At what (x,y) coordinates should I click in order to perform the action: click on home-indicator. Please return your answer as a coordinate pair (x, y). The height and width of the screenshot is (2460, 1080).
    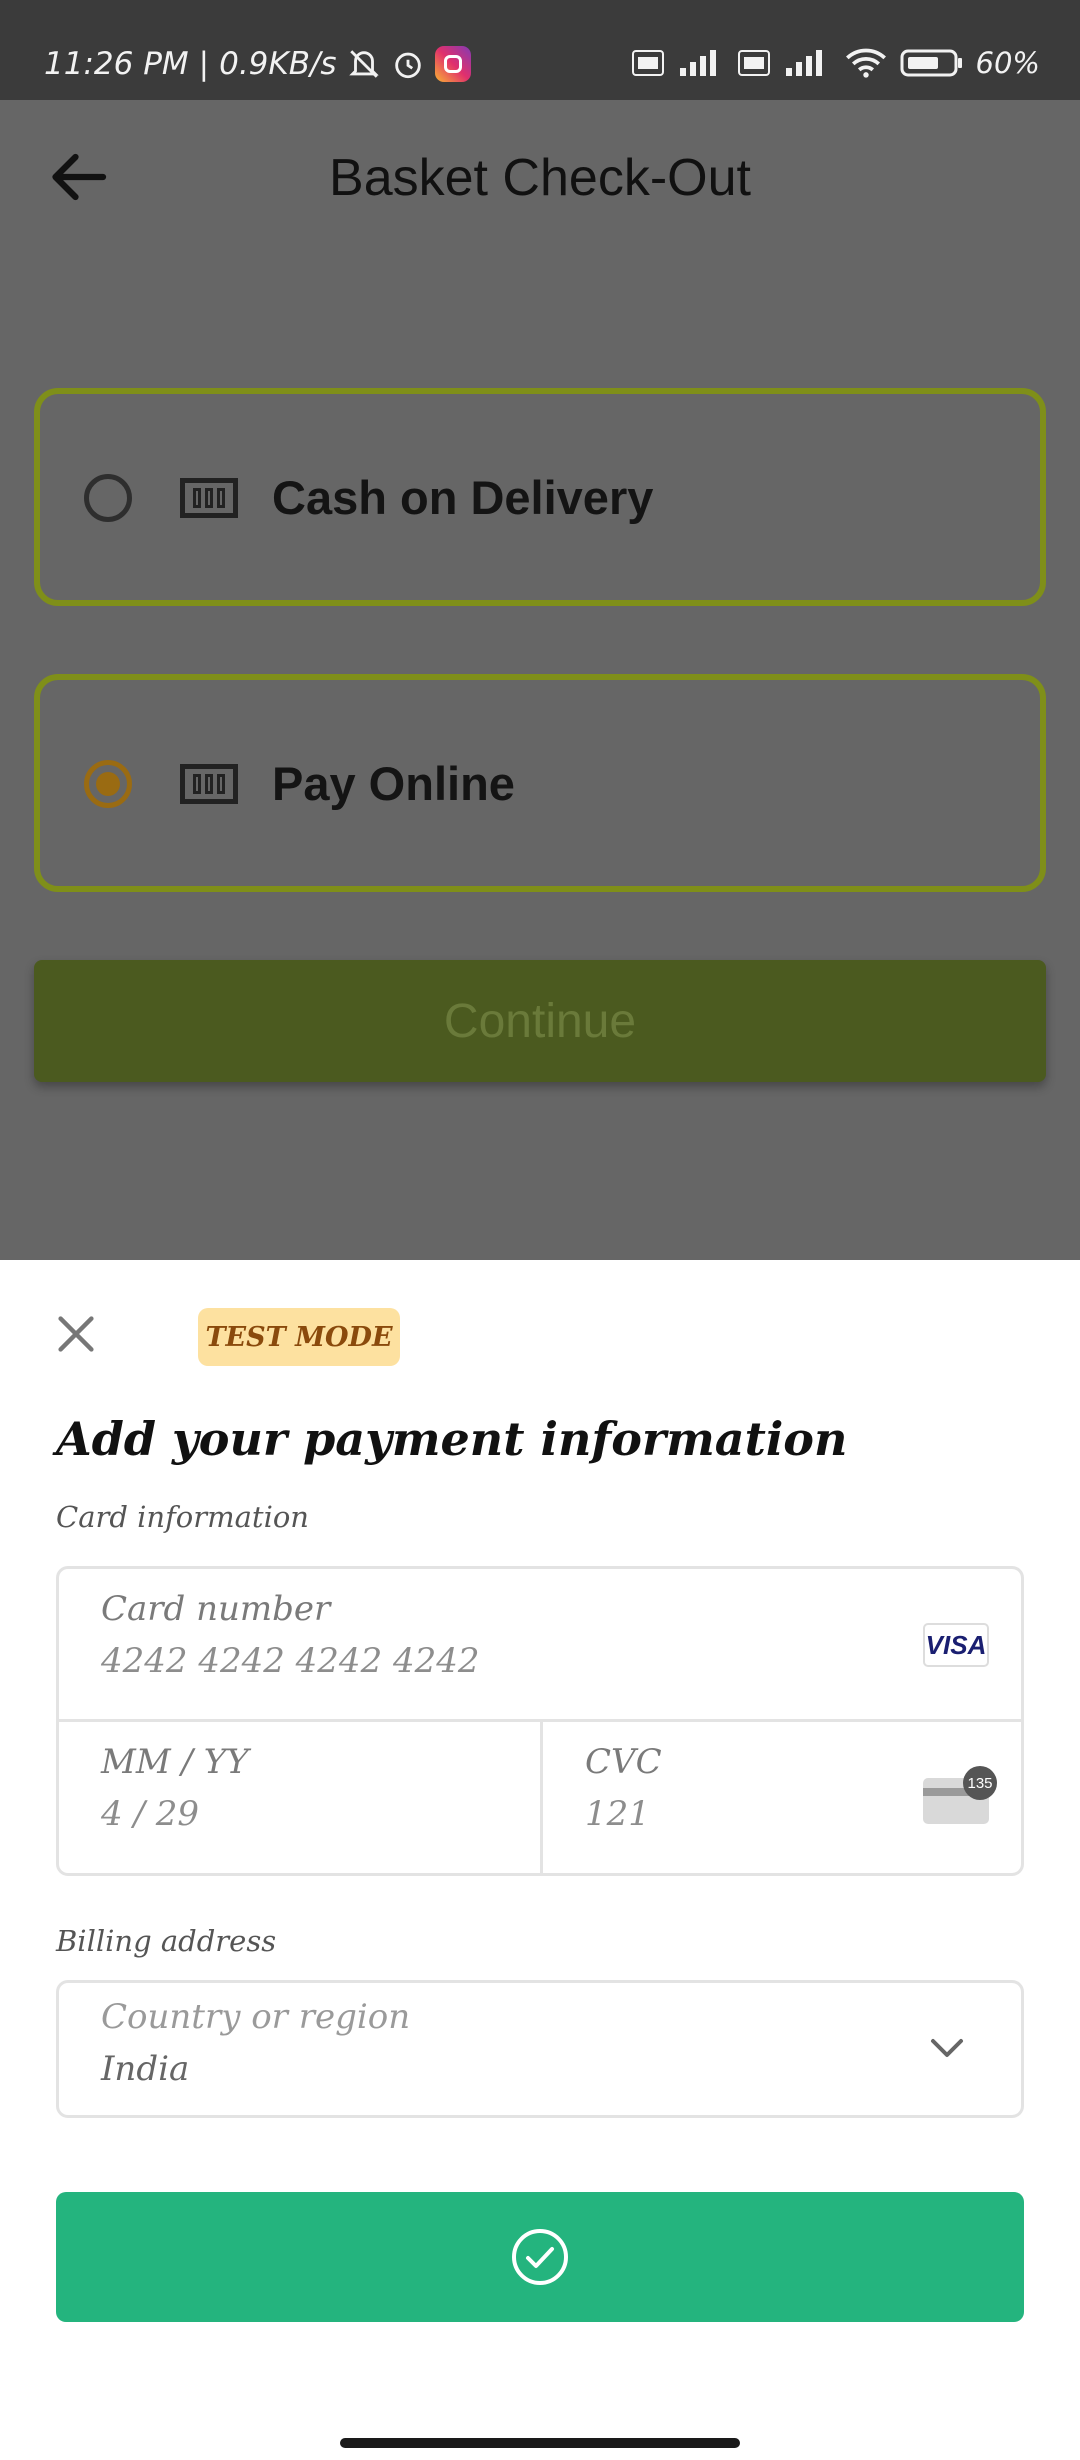
    Looking at the image, I should click on (540, 2443).